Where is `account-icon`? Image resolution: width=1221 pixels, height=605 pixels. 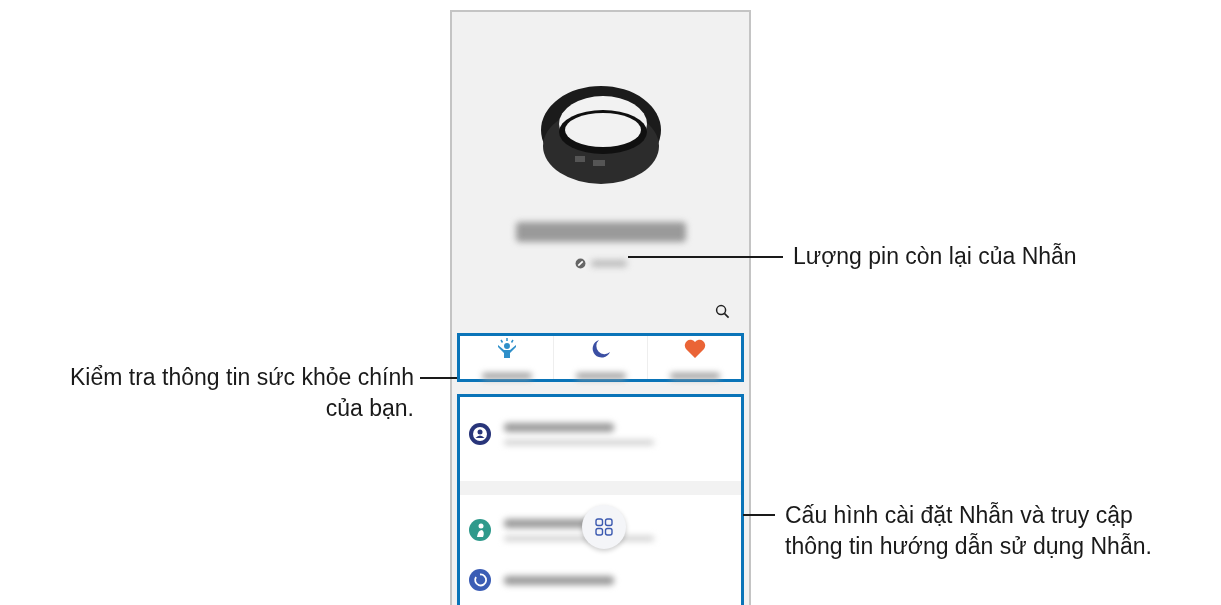
account-icon is located at coordinates (480, 434).